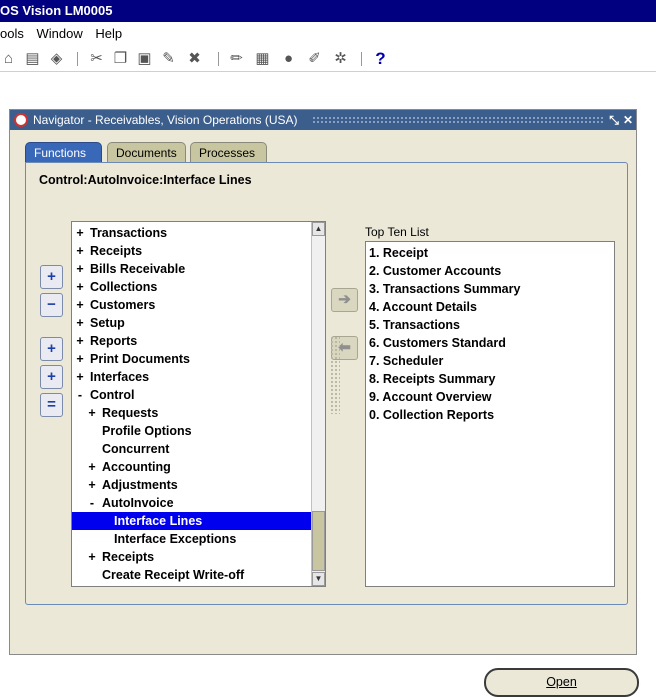 The width and height of the screenshot is (656, 697). Describe the element at coordinates (340, 58) in the screenshot. I see `zoom-icon: ✲` at that location.